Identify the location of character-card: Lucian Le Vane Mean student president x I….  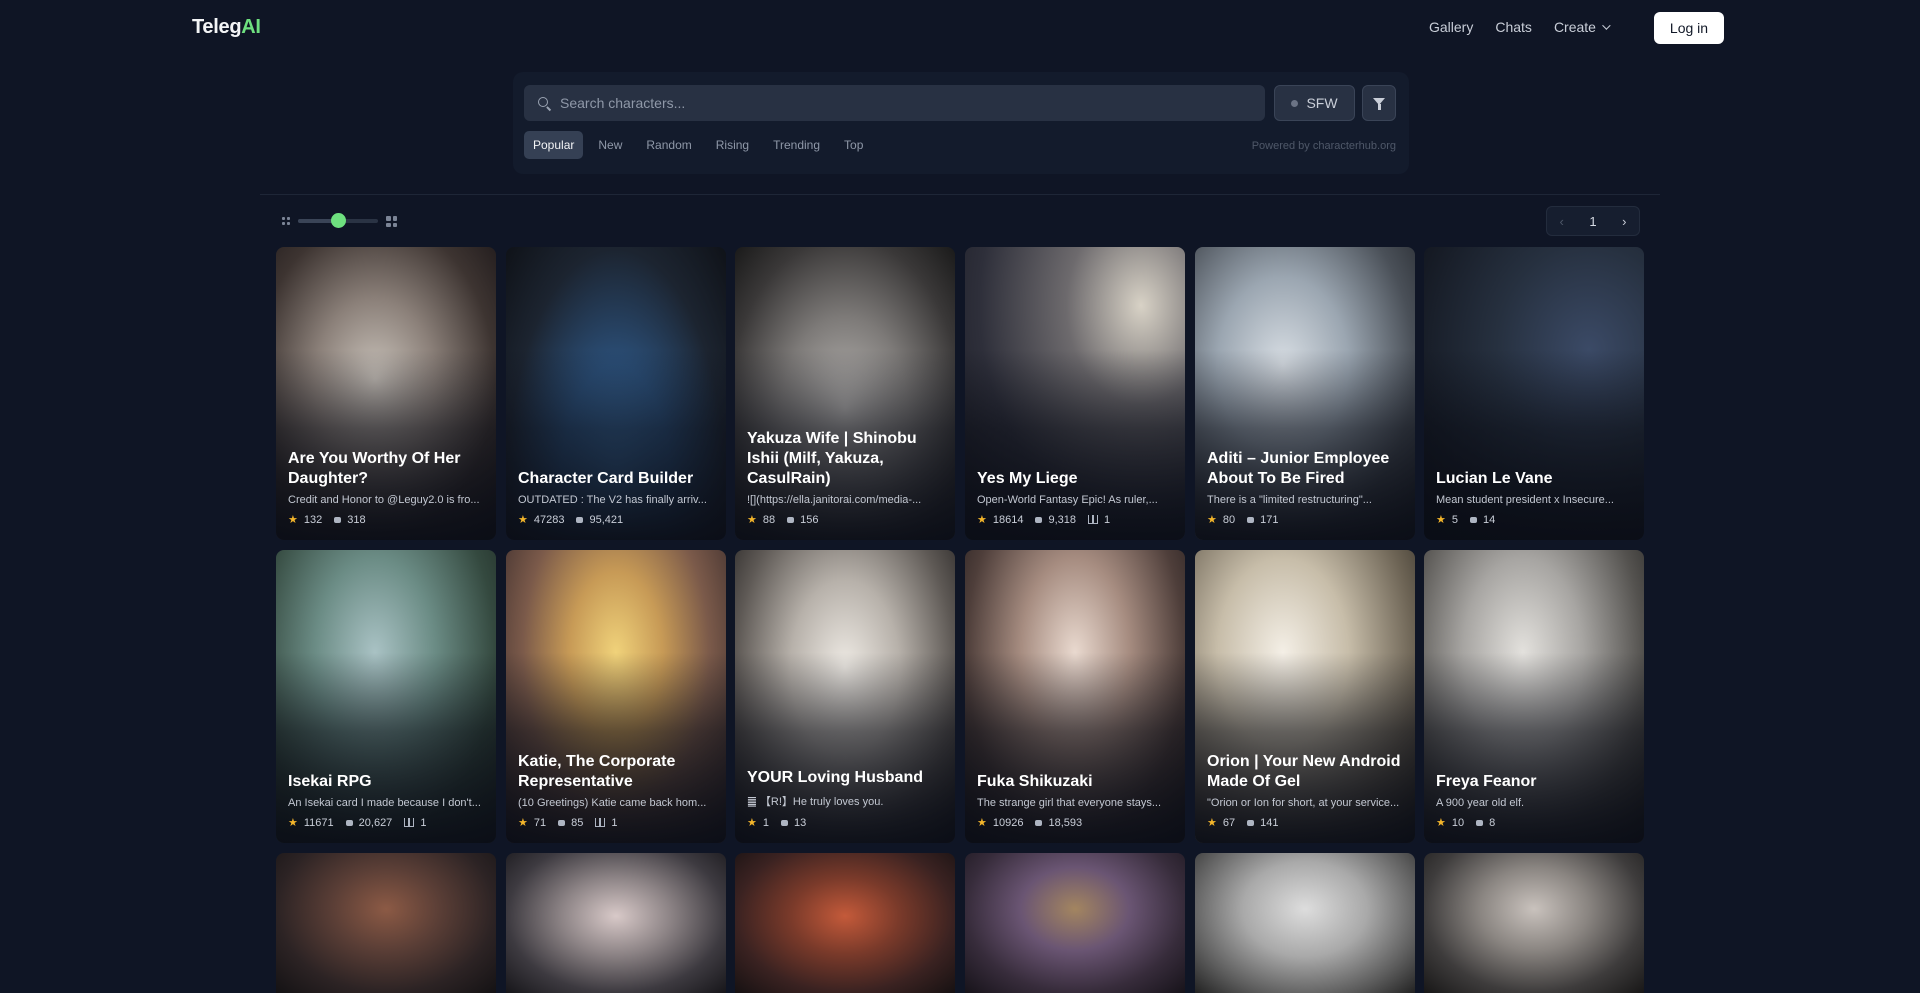
(1534, 393).